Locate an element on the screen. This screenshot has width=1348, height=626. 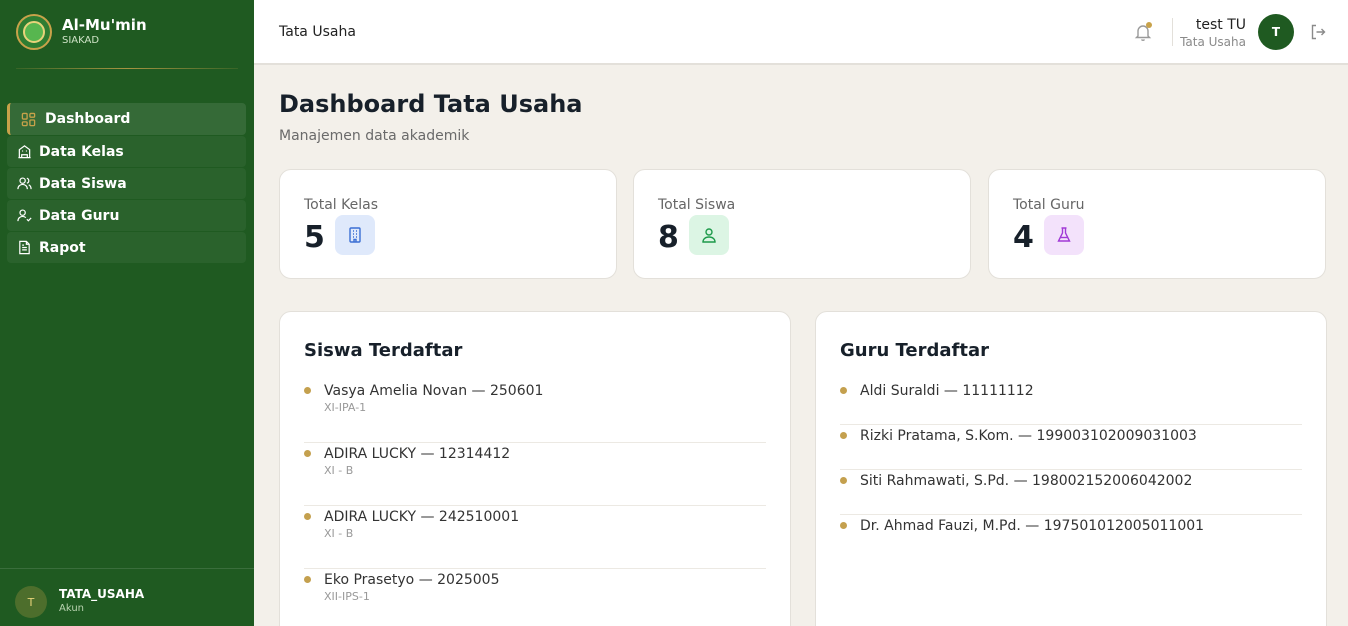
list-item: Eko Prasetyo — 2025005 XII-IPS-1 is located at coordinates (535, 597).